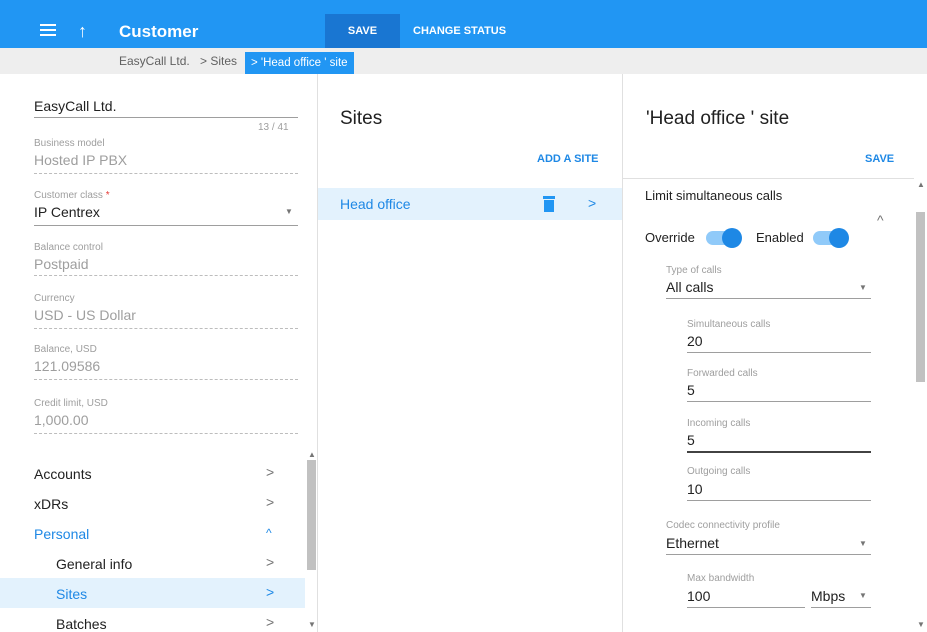 The height and width of the screenshot is (632, 927). Describe the element at coordinates (61, 264) in the screenshot. I see `balance-control-value: Postpaid` at that location.